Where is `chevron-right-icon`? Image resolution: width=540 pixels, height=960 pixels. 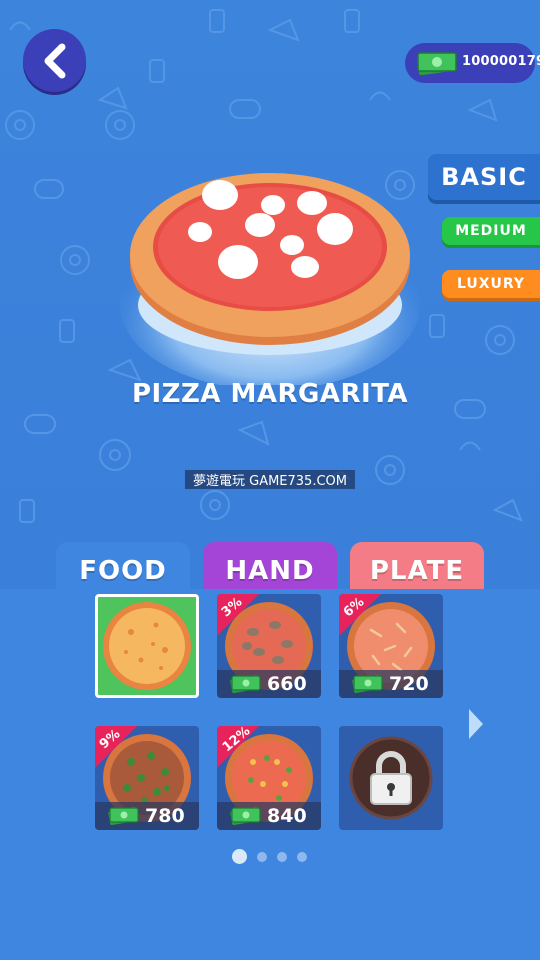 chevron-right-icon is located at coordinates (476, 724).